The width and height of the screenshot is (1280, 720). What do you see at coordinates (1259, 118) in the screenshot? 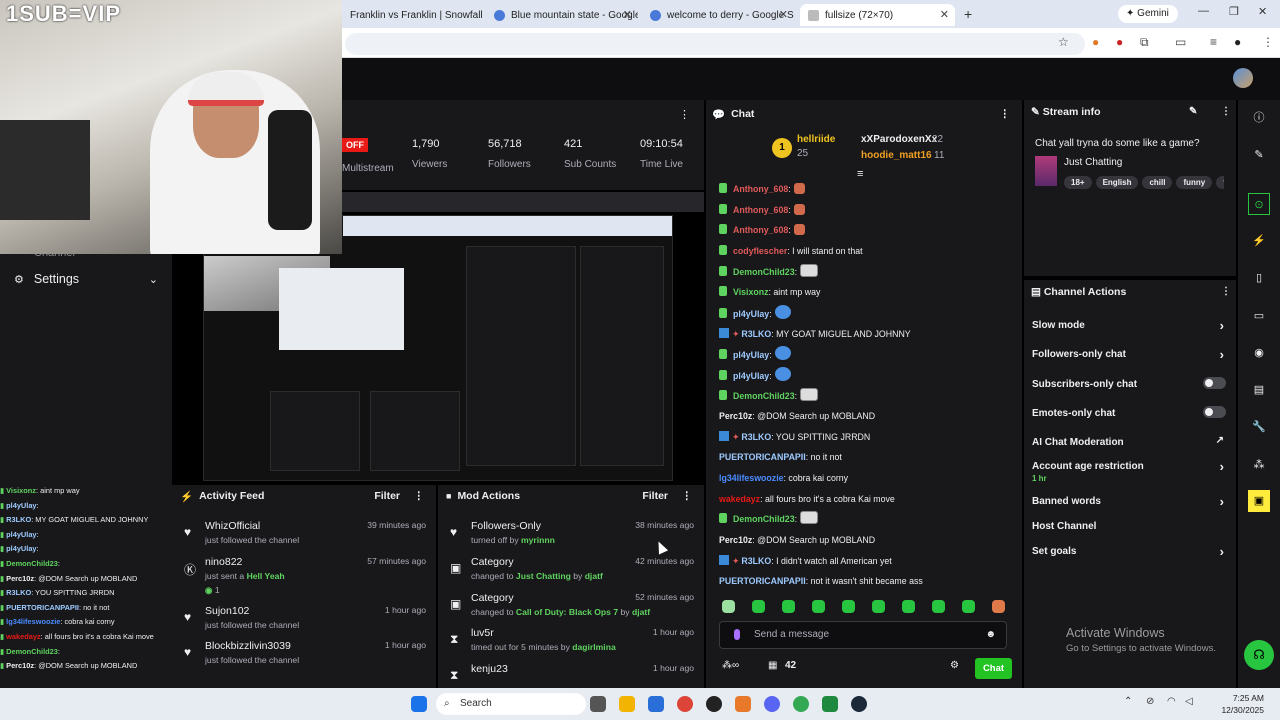
I see `info-icon: ⓘ` at bounding box center [1259, 118].